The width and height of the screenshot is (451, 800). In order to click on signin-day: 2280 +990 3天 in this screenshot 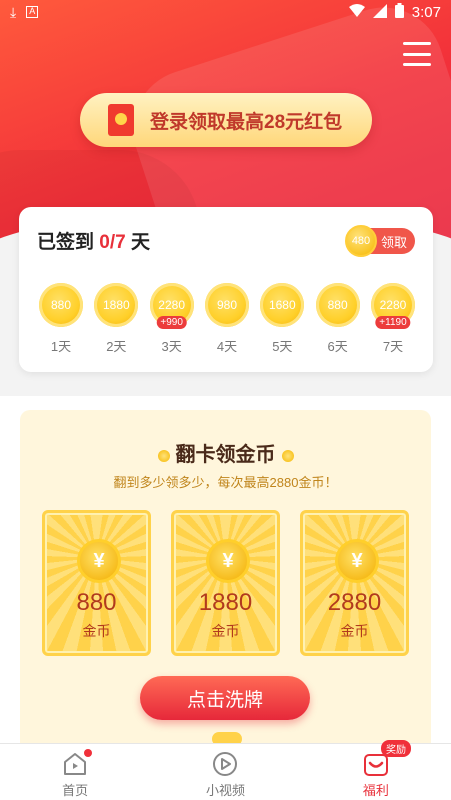, I will do `click(172, 319)`.